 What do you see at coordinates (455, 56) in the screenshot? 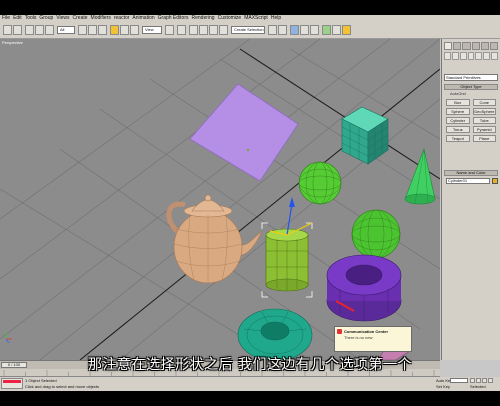
I see `shapes-icon` at bounding box center [455, 56].